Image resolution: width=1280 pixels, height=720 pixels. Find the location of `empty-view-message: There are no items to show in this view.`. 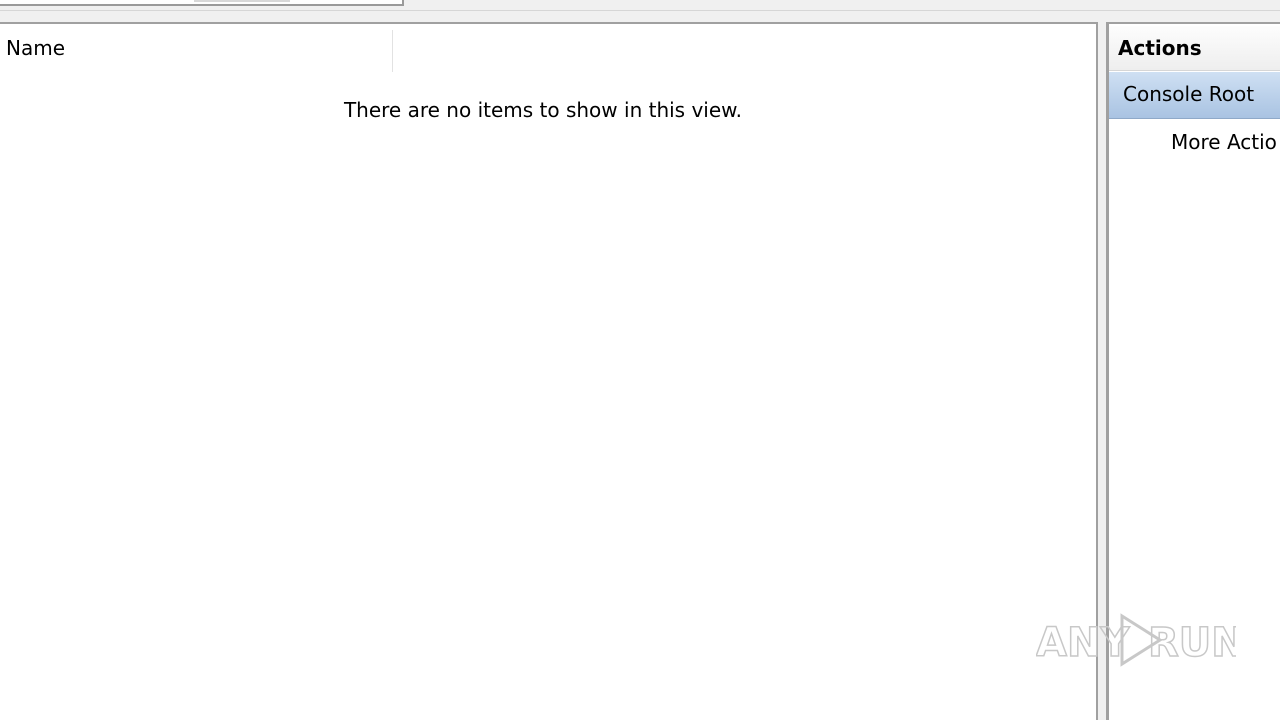

empty-view-message: There are no items to show in this view. is located at coordinates (543, 110).